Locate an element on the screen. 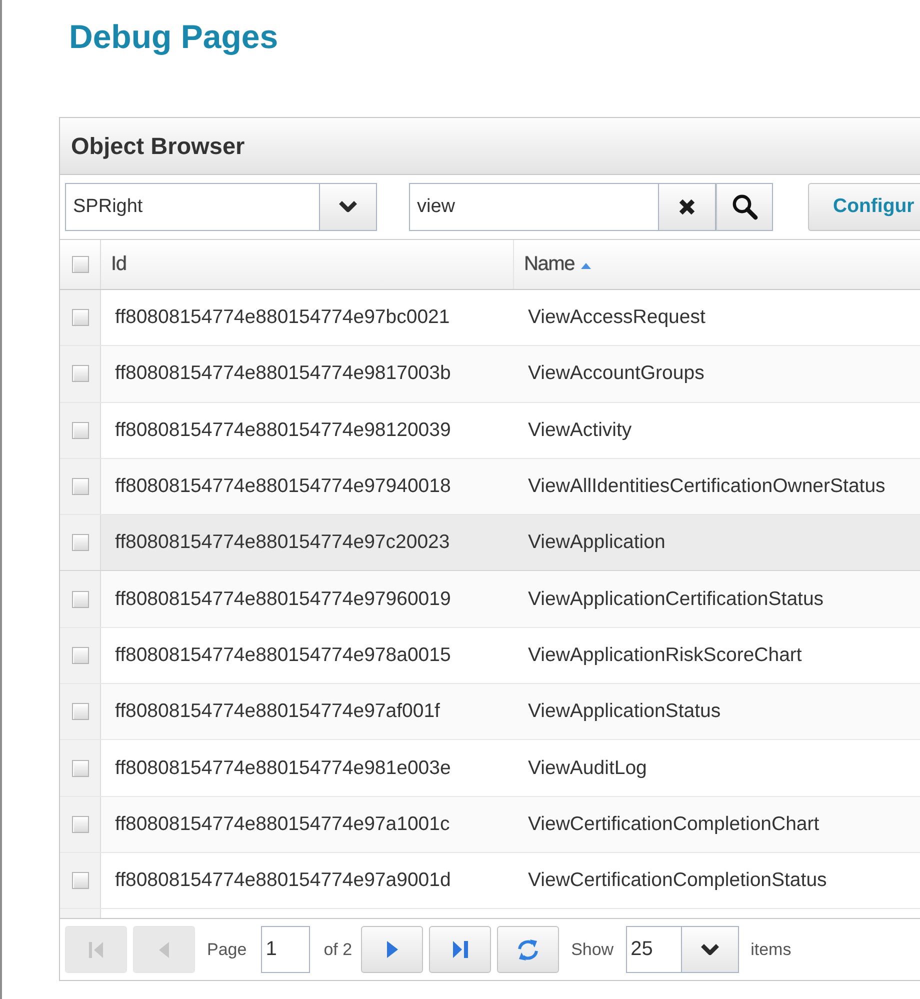 This screenshot has height=999, width=920. dropdown-button is located at coordinates (348, 206).